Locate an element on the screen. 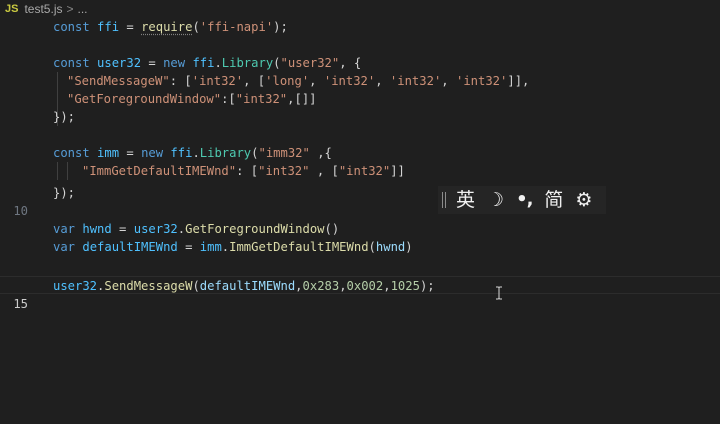  string-literal: "user32" is located at coordinates (310, 63).